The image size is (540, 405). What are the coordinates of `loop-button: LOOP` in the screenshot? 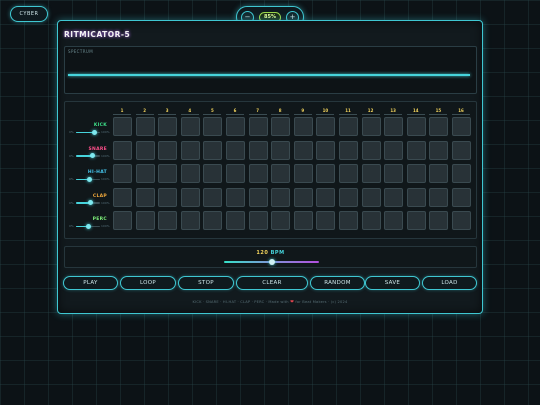 It's located at (148, 283).